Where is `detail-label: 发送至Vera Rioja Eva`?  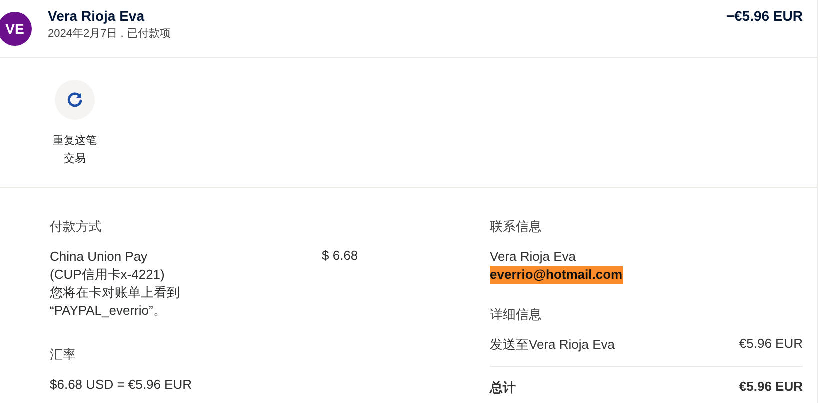
detail-label: 发送至Vera Rioja Eva is located at coordinates (552, 345).